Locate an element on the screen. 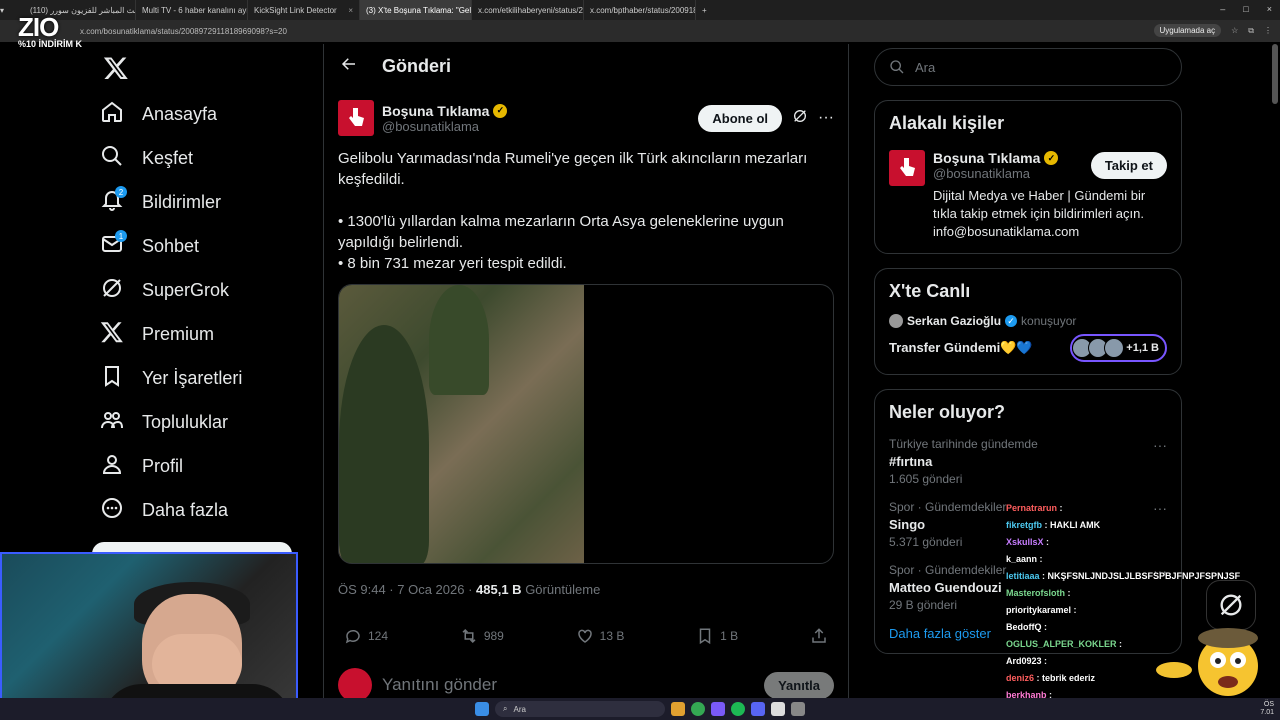 The image size is (1280, 720). discord-icon is located at coordinates (758, 709).